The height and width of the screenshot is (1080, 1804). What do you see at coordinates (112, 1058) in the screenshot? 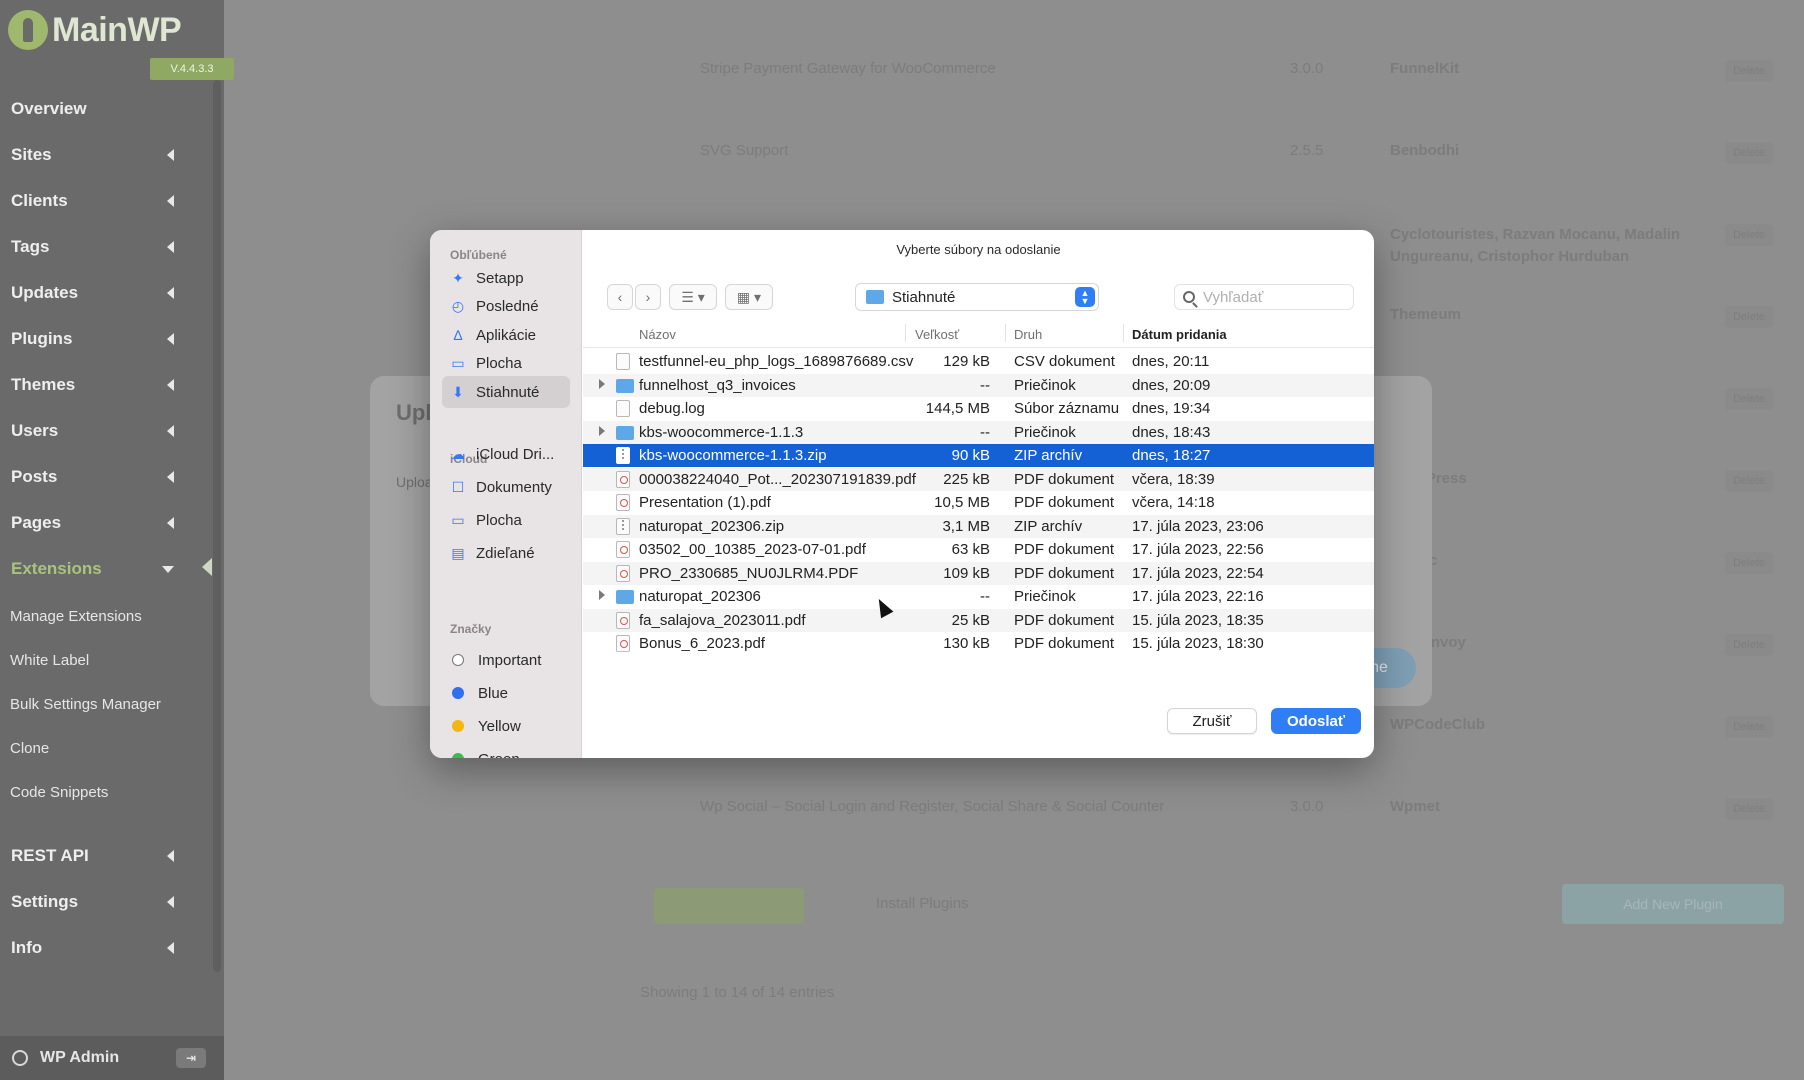
I see `wp-admin-link: WP Admin ⇥` at bounding box center [112, 1058].